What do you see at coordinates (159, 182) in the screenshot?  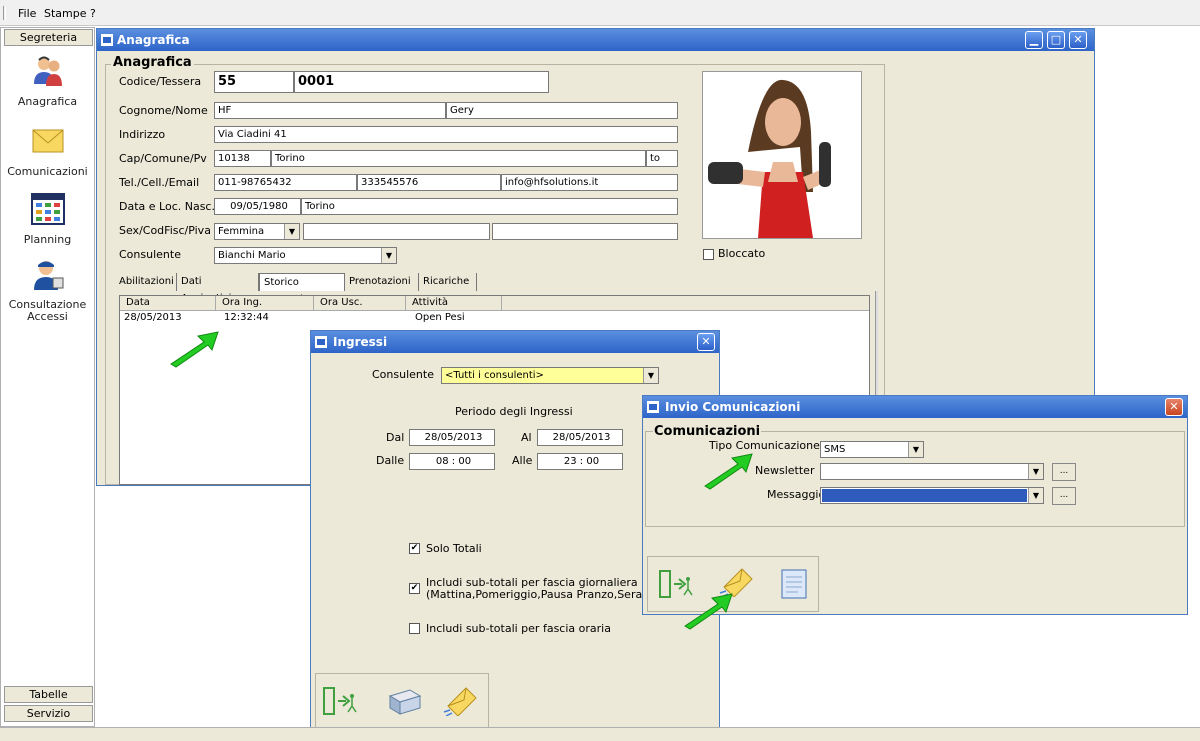 I see `label-tel: Tel./Cell./Email` at bounding box center [159, 182].